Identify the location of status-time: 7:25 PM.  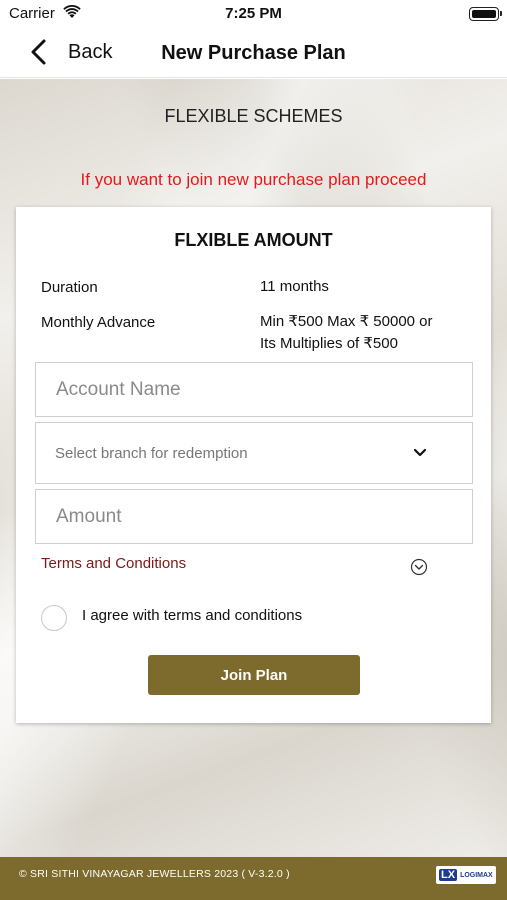
(253, 13).